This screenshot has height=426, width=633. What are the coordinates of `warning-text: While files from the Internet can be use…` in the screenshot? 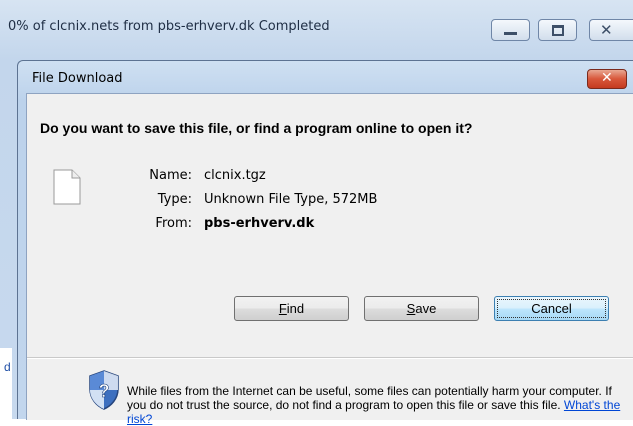 It's located at (369, 398).